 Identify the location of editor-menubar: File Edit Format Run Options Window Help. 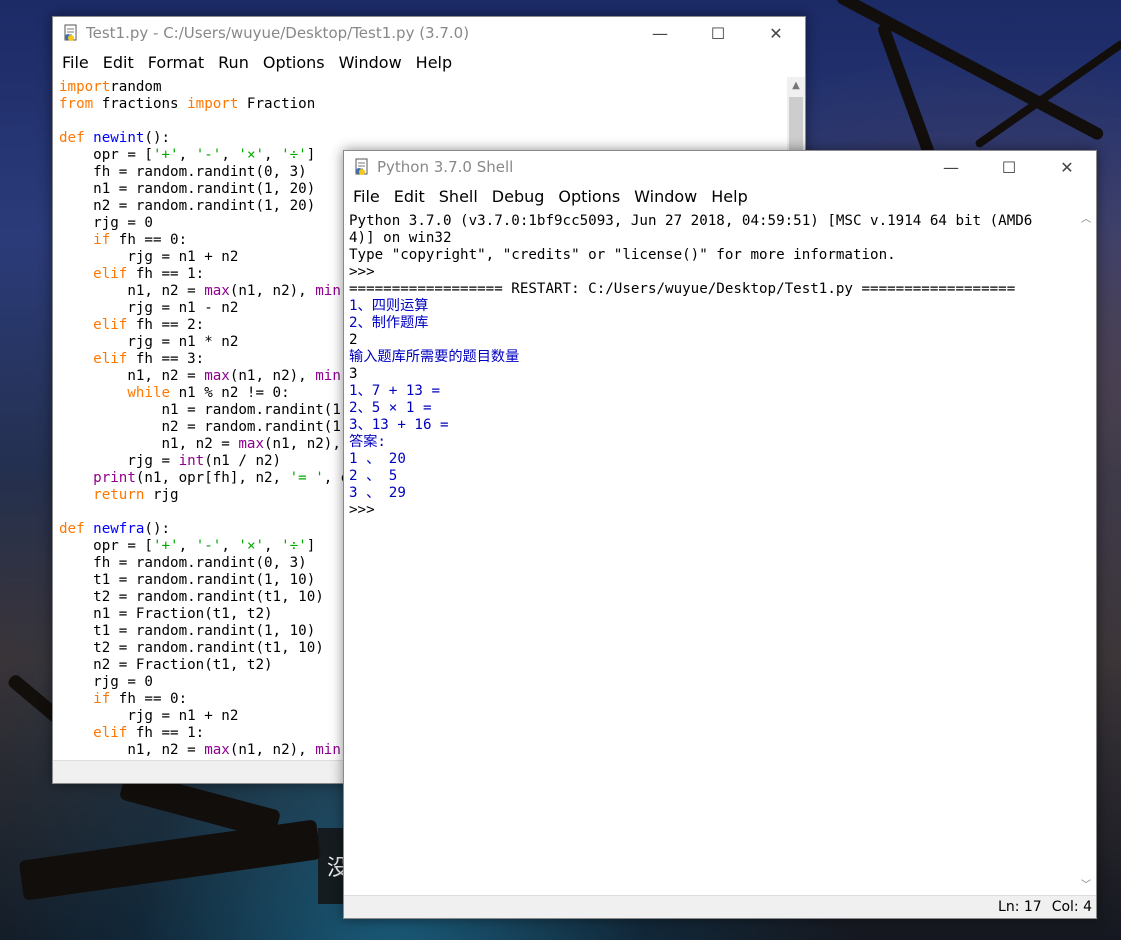
(429, 62).